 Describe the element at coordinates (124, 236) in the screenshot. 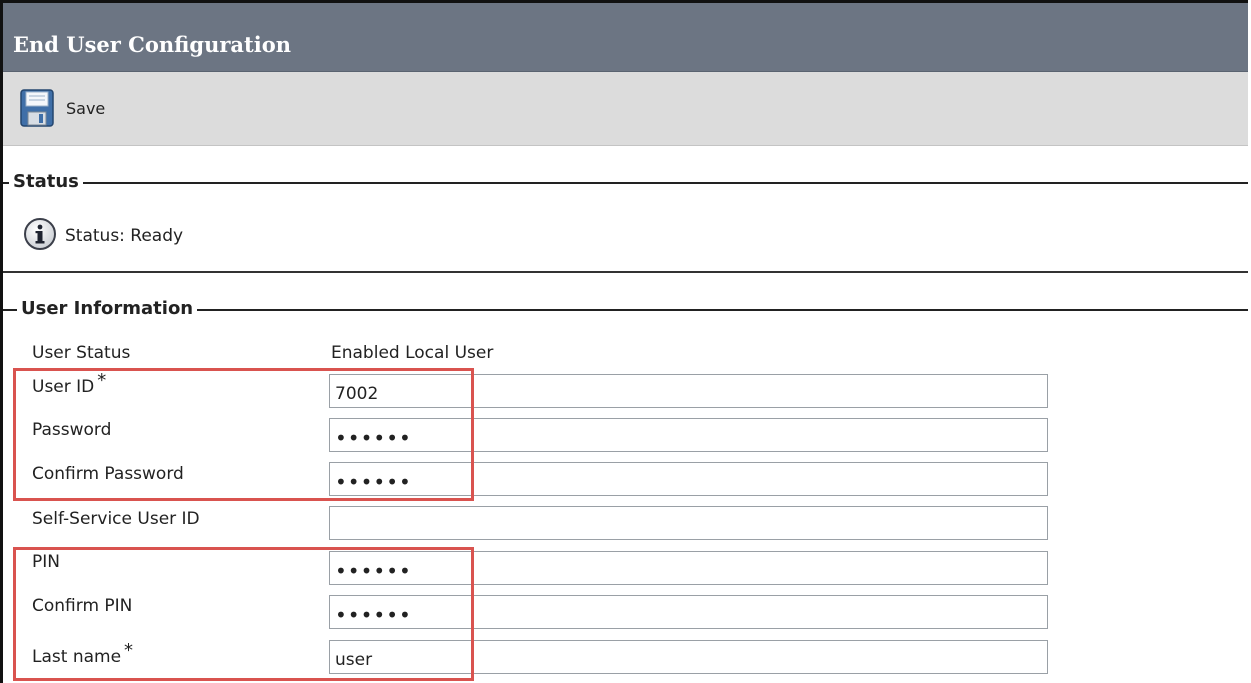

I see `status-text: Status: Ready` at that location.